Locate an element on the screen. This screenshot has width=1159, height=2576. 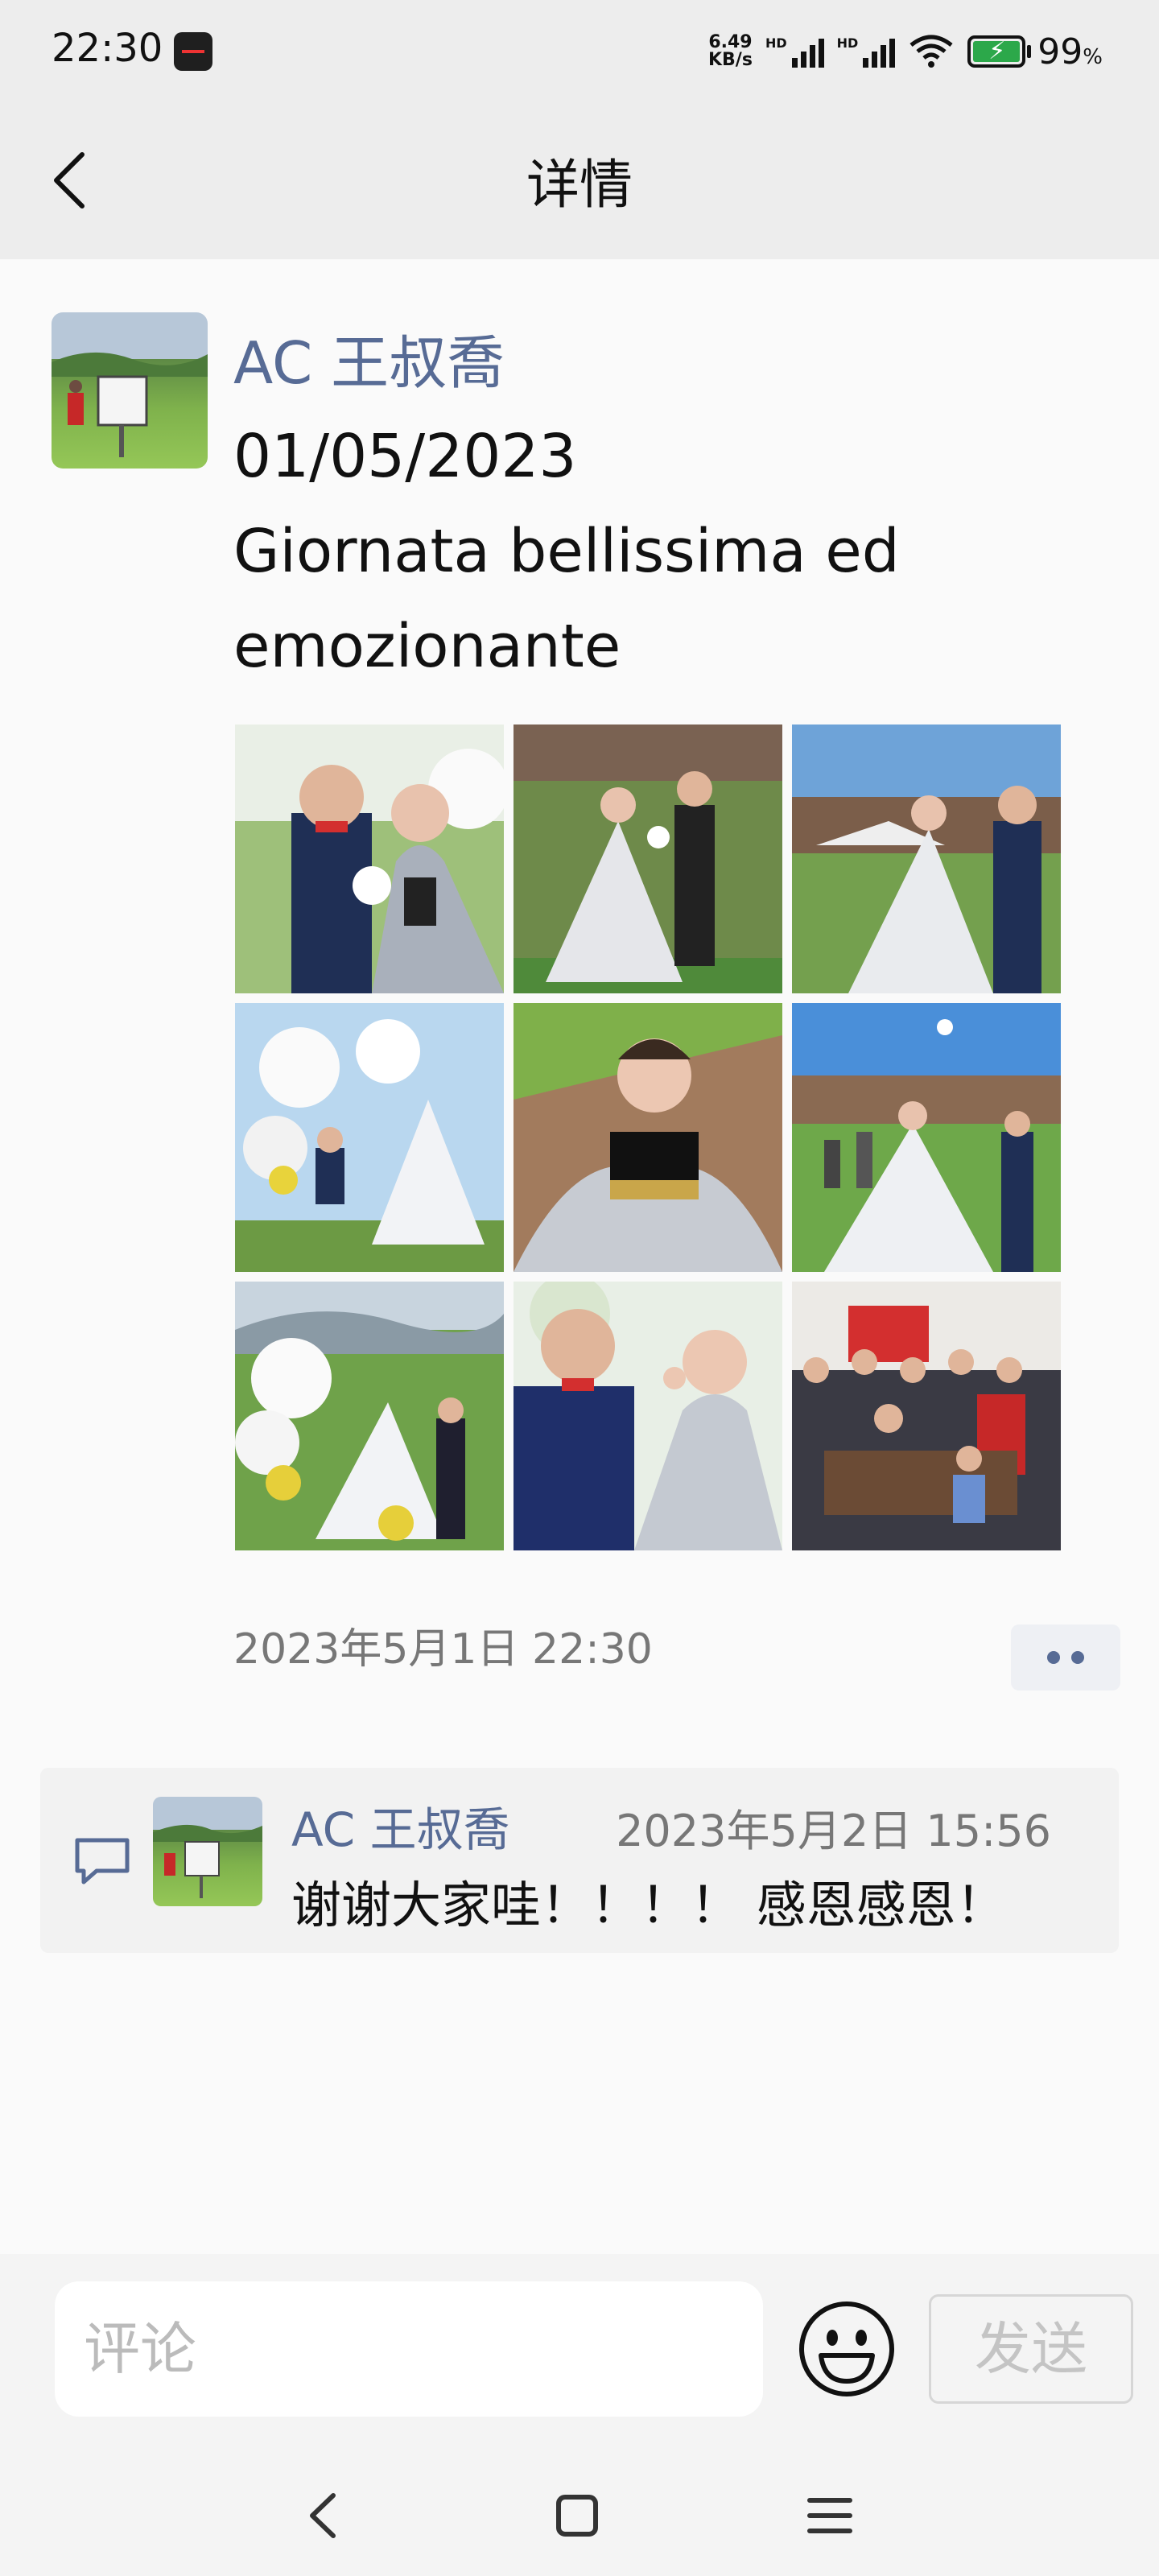
top-nav: 详情 is located at coordinates (579, 181).